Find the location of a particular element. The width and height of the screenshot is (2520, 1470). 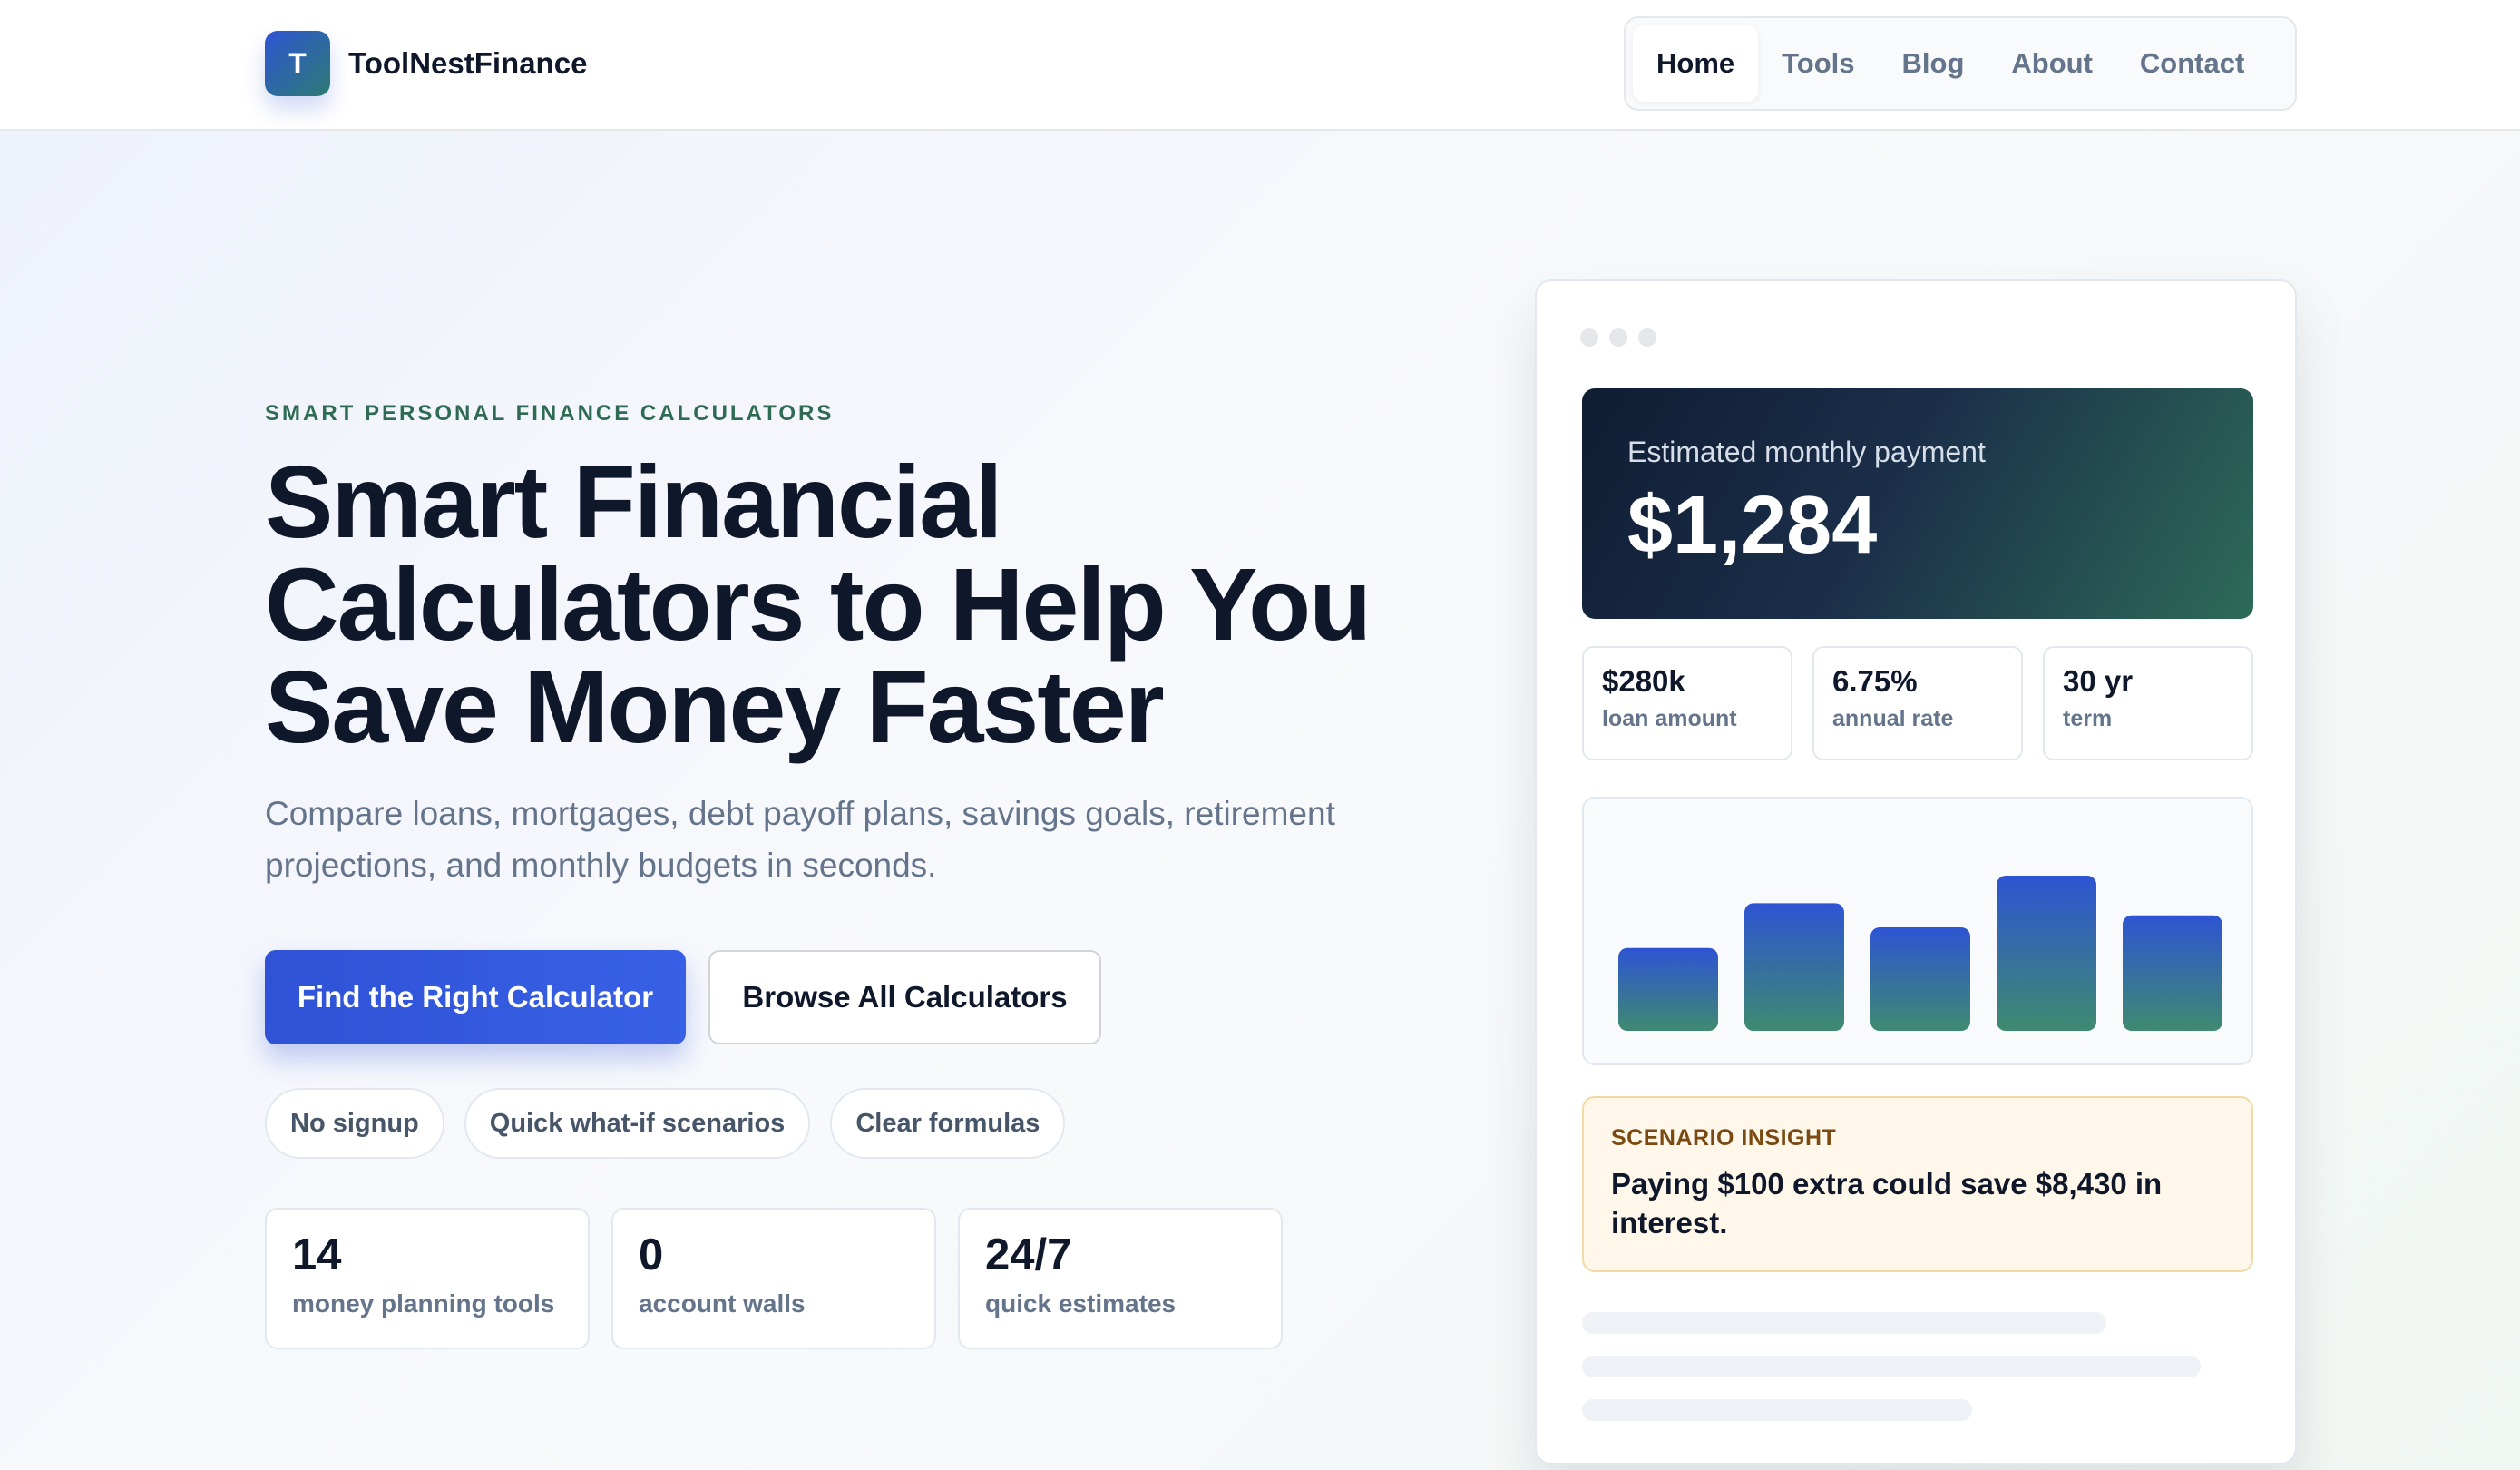

stat-value: 0 is located at coordinates (651, 1254).